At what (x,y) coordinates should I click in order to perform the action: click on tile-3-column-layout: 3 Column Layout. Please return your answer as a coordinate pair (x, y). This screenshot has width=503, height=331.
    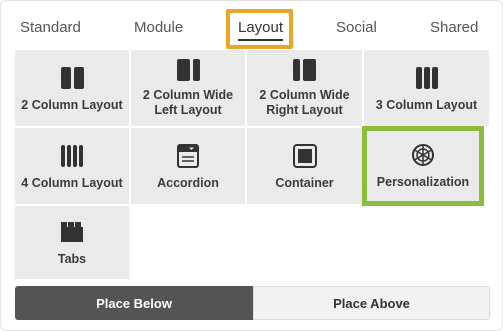
    Looking at the image, I should click on (426, 88).